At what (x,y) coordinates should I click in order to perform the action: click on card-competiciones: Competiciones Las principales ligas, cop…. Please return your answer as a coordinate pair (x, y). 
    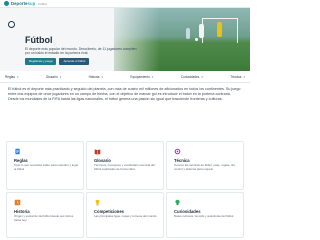
    Looking at the image, I should click on (125, 215).